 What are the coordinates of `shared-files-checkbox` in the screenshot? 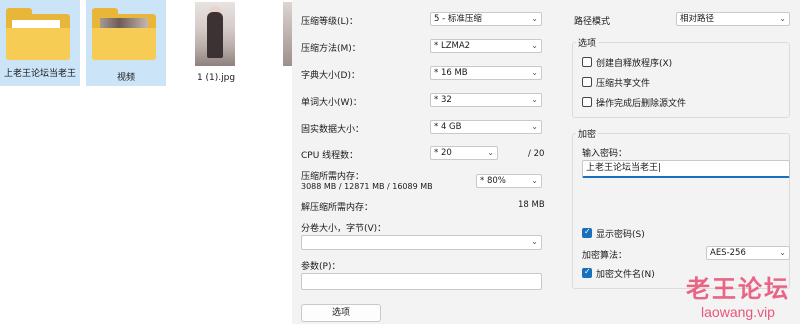 It's located at (587, 82).